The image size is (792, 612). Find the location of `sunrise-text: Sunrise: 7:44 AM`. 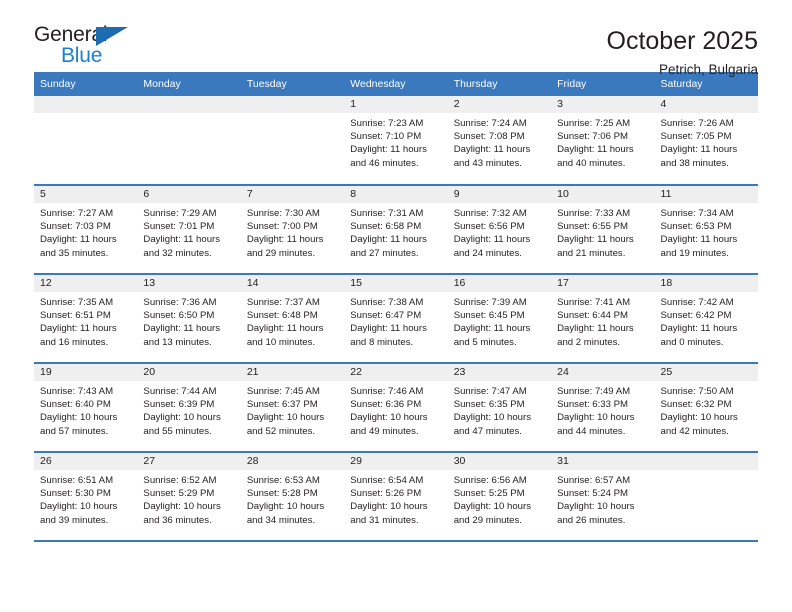

sunrise-text: Sunrise: 7:44 AM is located at coordinates (180, 391).